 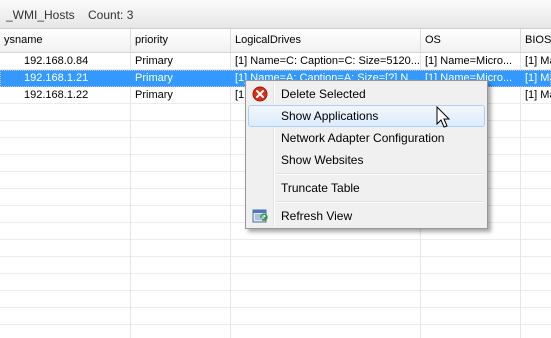 What do you see at coordinates (326, 40) in the screenshot?
I see `column-header-logicaldrives: LogicalDrives` at bounding box center [326, 40].